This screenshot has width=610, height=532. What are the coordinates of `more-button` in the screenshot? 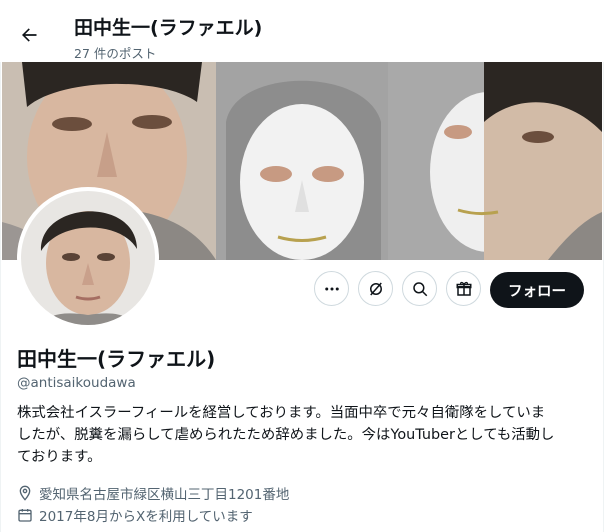 It's located at (331, 288).